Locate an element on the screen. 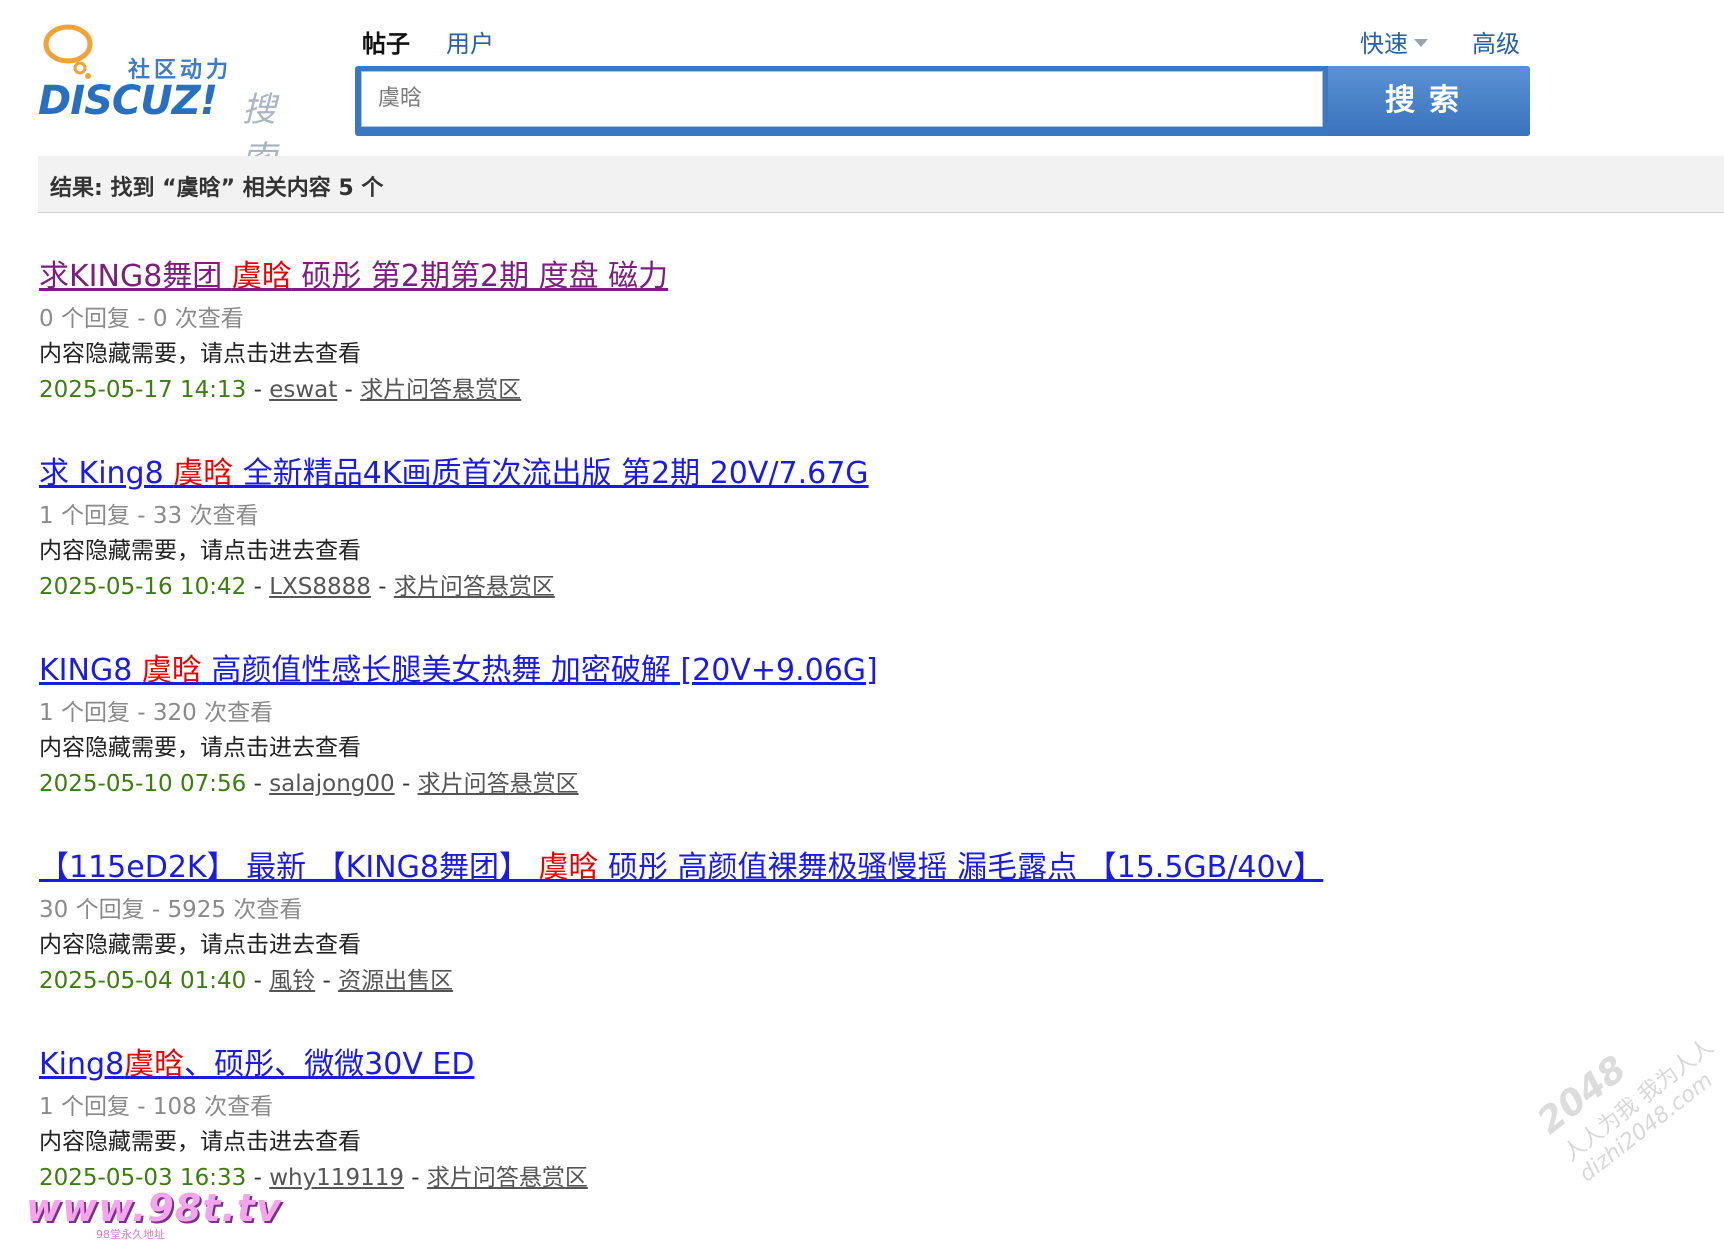 The height and width of the screenshot is (1243, 1724). result-meta: 2025-05-10 07:56 - salajong00 - 求片问答悬赏区 is located at coordinates (309, 784).